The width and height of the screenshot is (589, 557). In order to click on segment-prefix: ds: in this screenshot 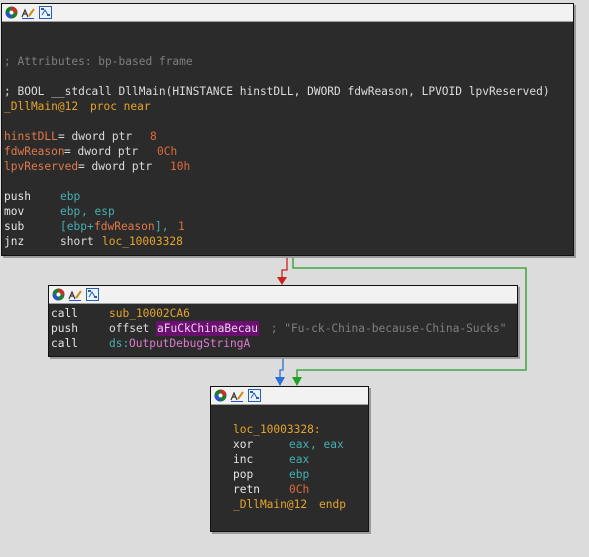, I will do `click(119, 343)`.